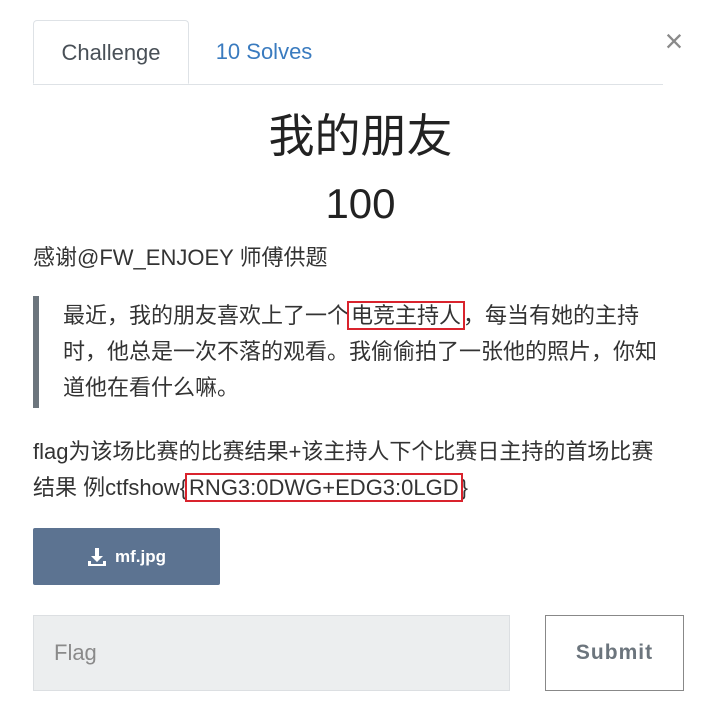 Image resolution: width=721 pixels, height=721 pixels. I want to click on tab-solves: 10 Solves, so click(264, 51).